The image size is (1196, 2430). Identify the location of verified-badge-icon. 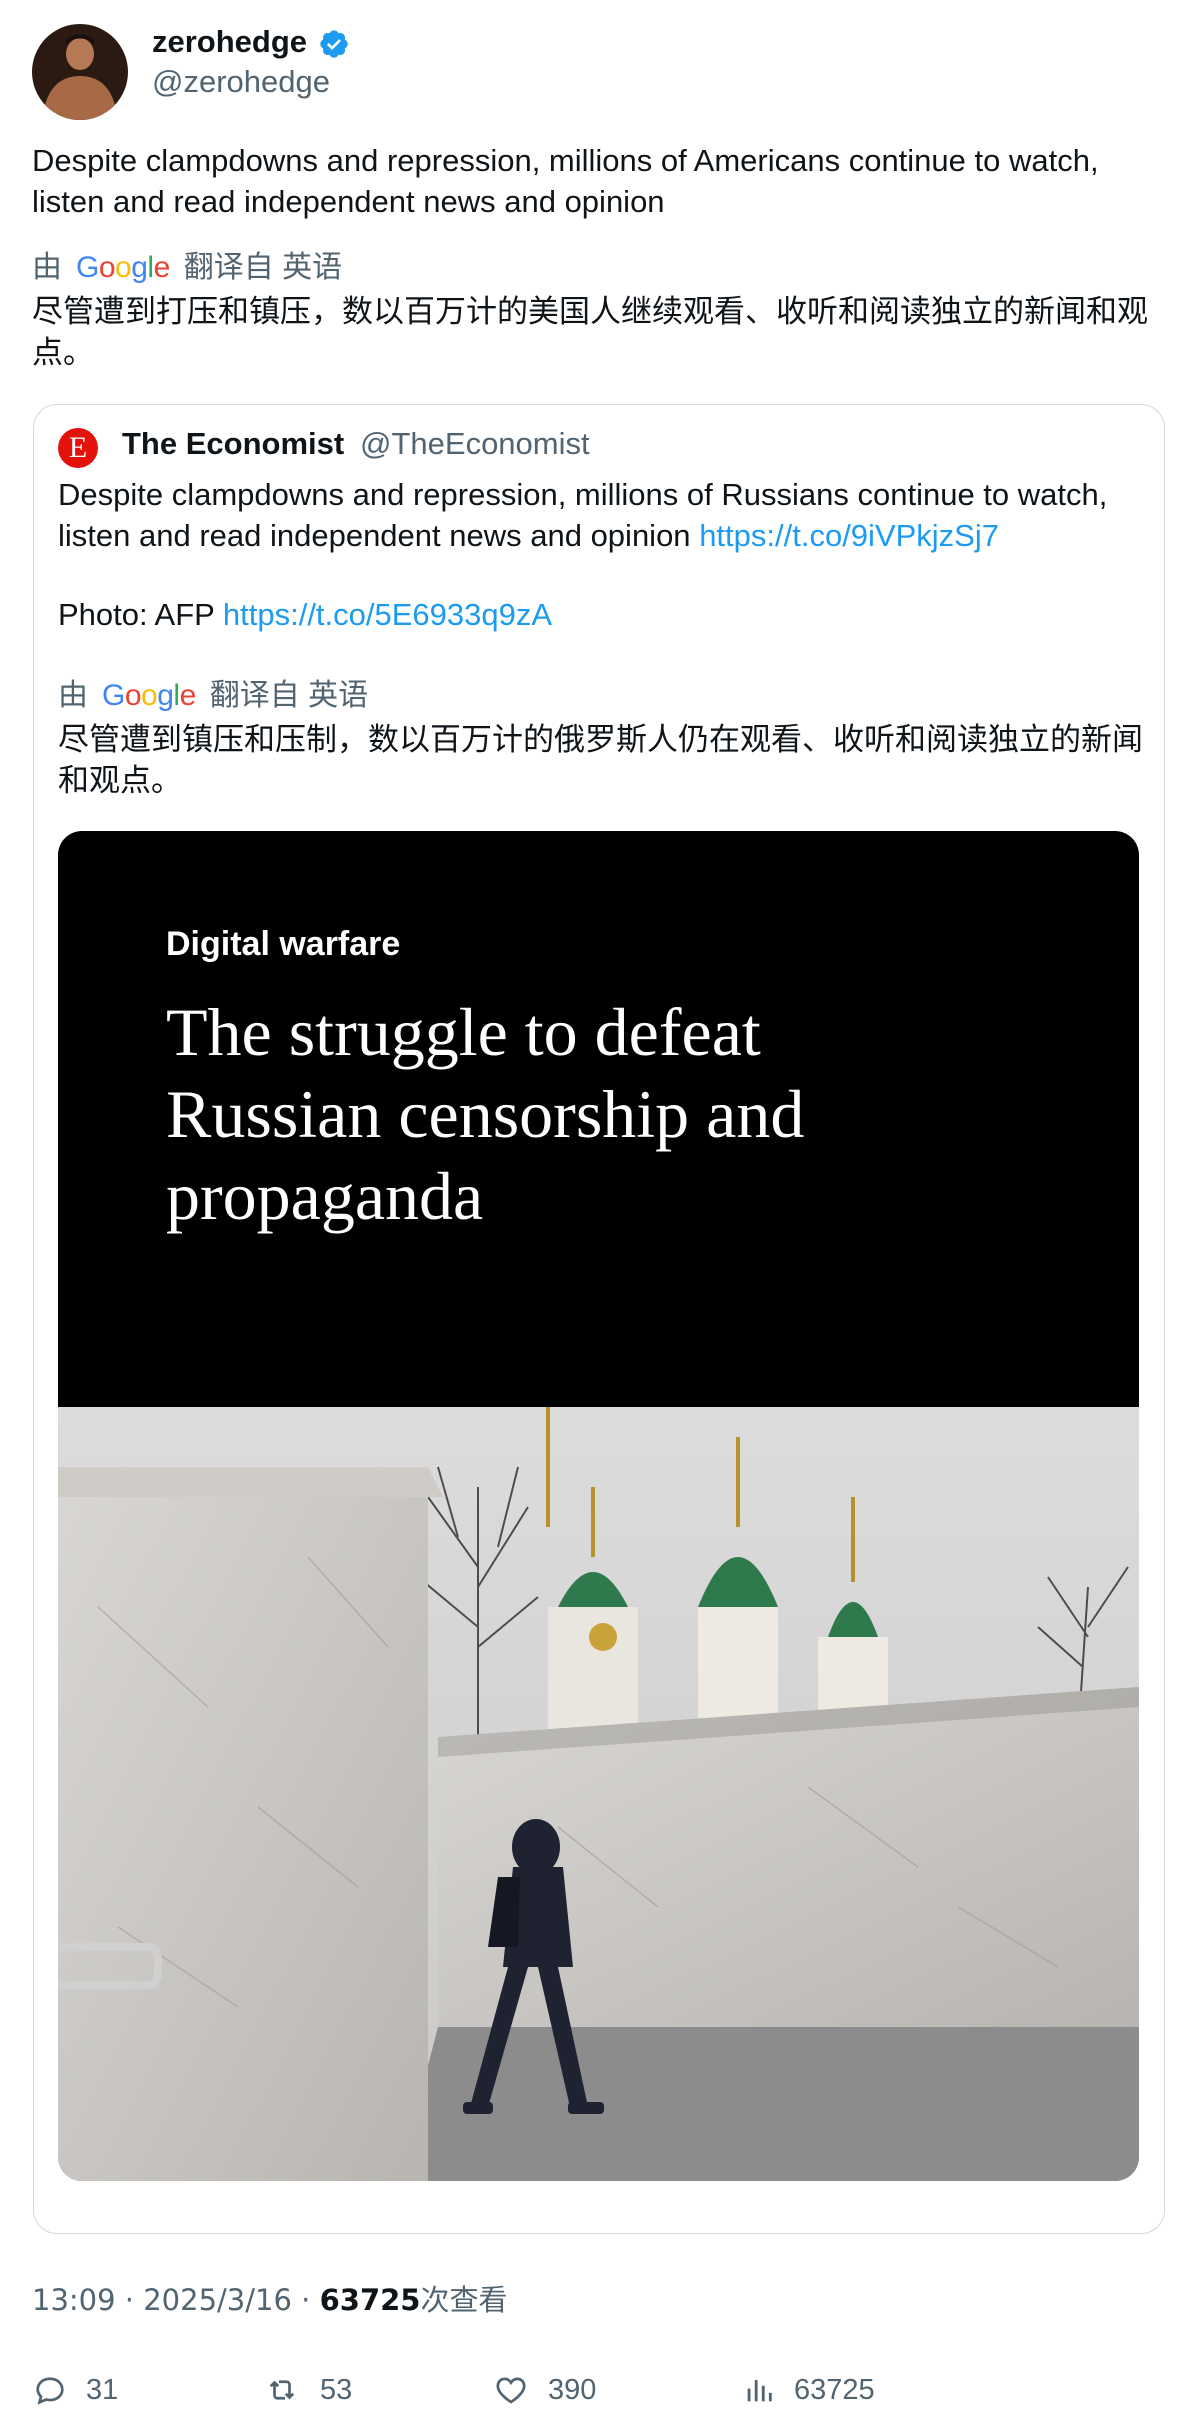
(334, 44).